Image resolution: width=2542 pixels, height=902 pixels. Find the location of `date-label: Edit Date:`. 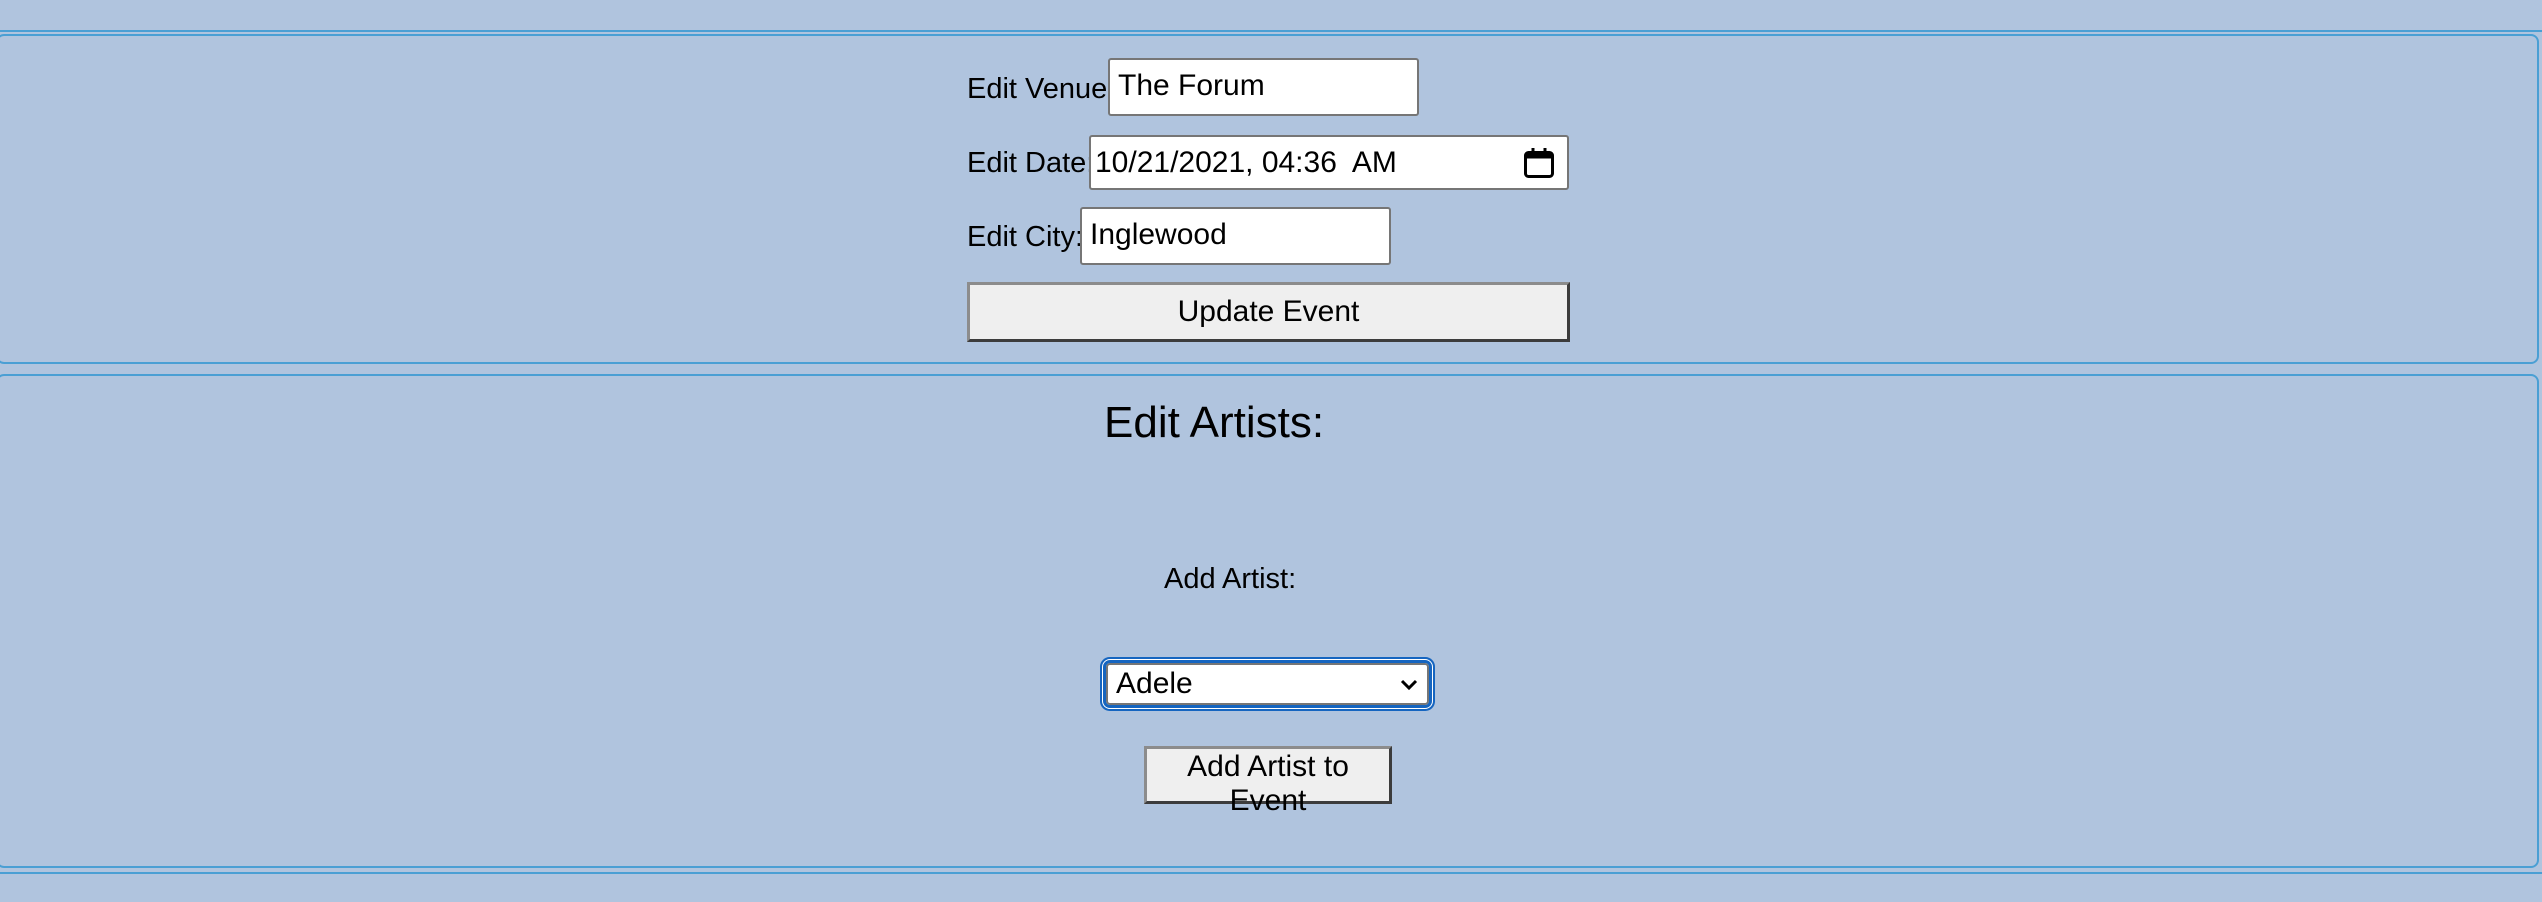

date-label: Edit Date: is located at coordinates (1031, 163).